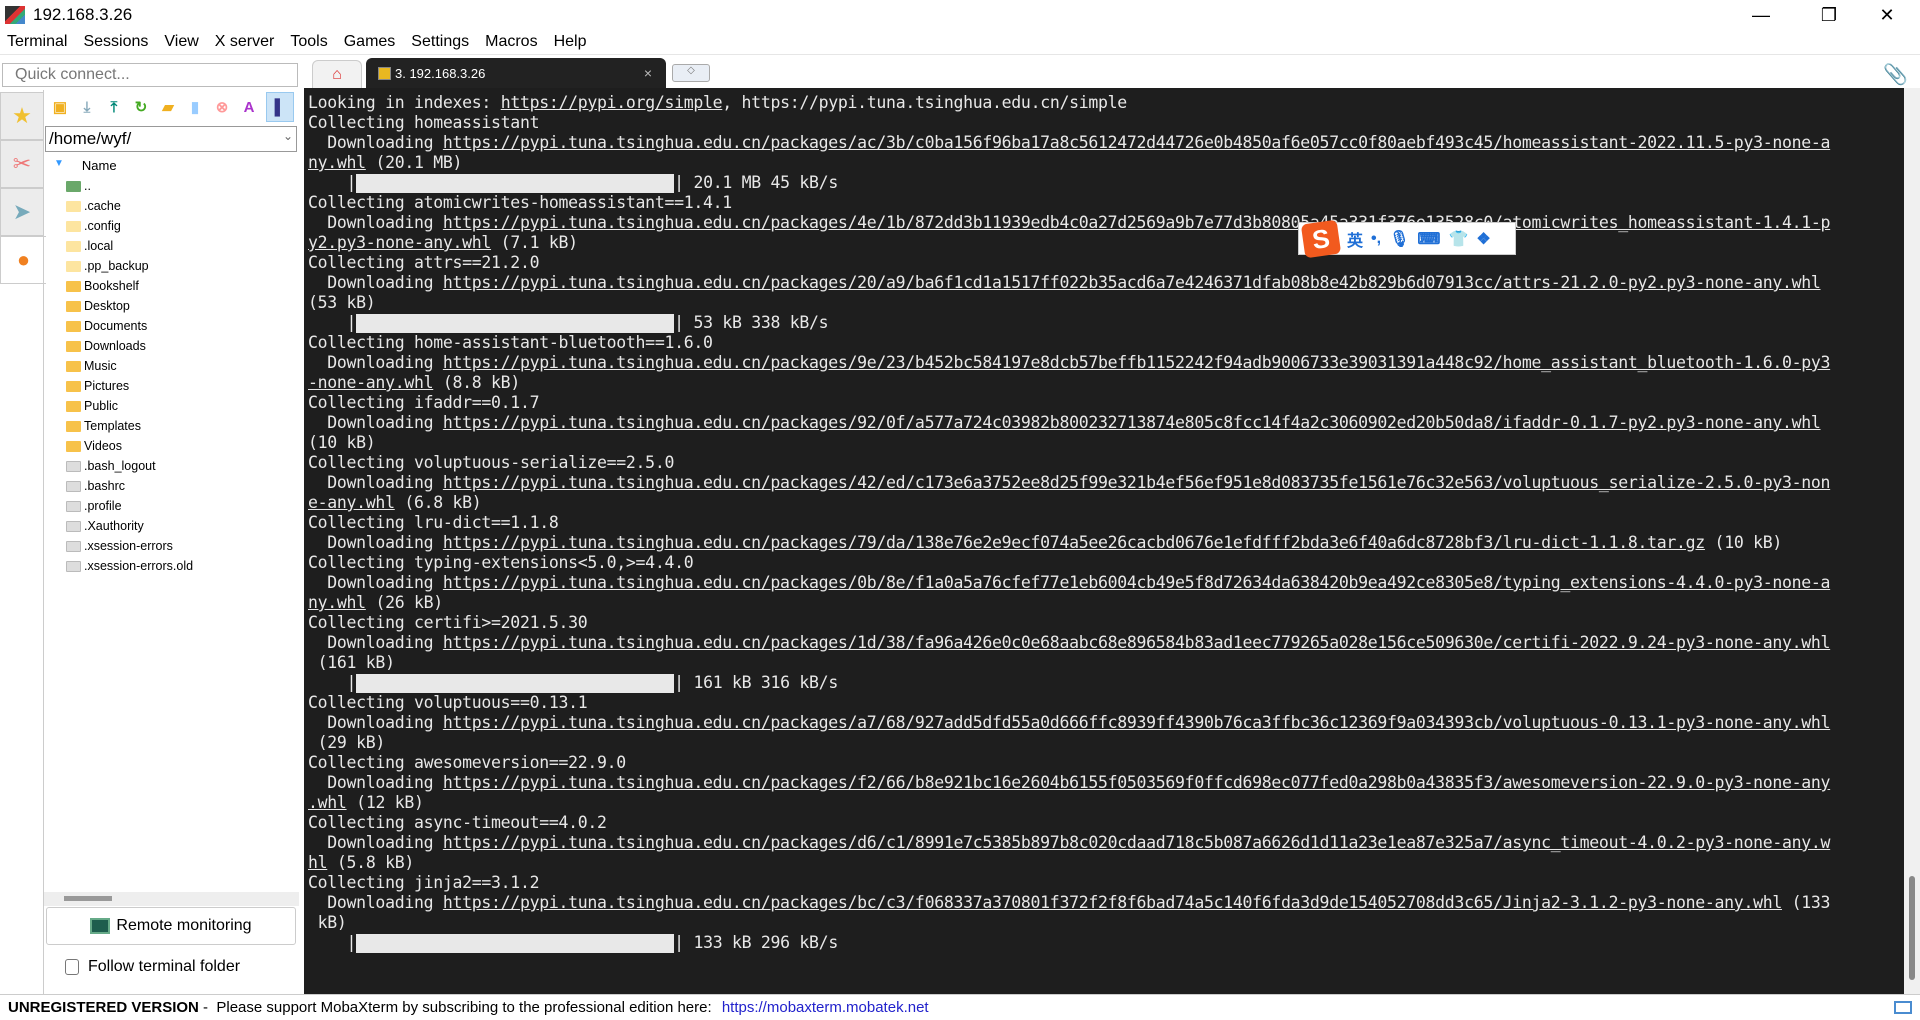 The height and width of the screenshot is (1020, 1920). What do you see at coordinates (129, 546) in the screenshot?
I see `file-item: .xsession-errors` at bounding box center [129, 546].